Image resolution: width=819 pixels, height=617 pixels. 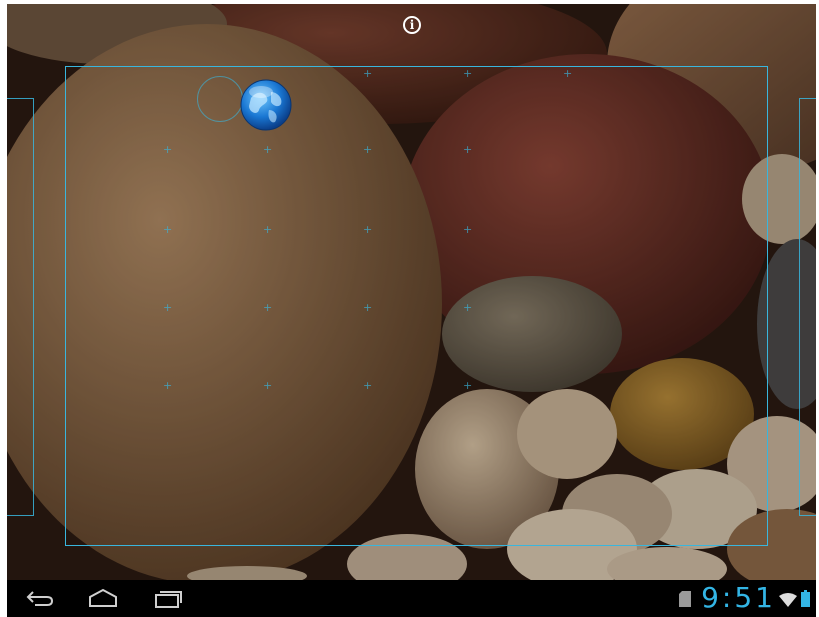 I want to click on info-icon: i, so click(x=412, y=25).